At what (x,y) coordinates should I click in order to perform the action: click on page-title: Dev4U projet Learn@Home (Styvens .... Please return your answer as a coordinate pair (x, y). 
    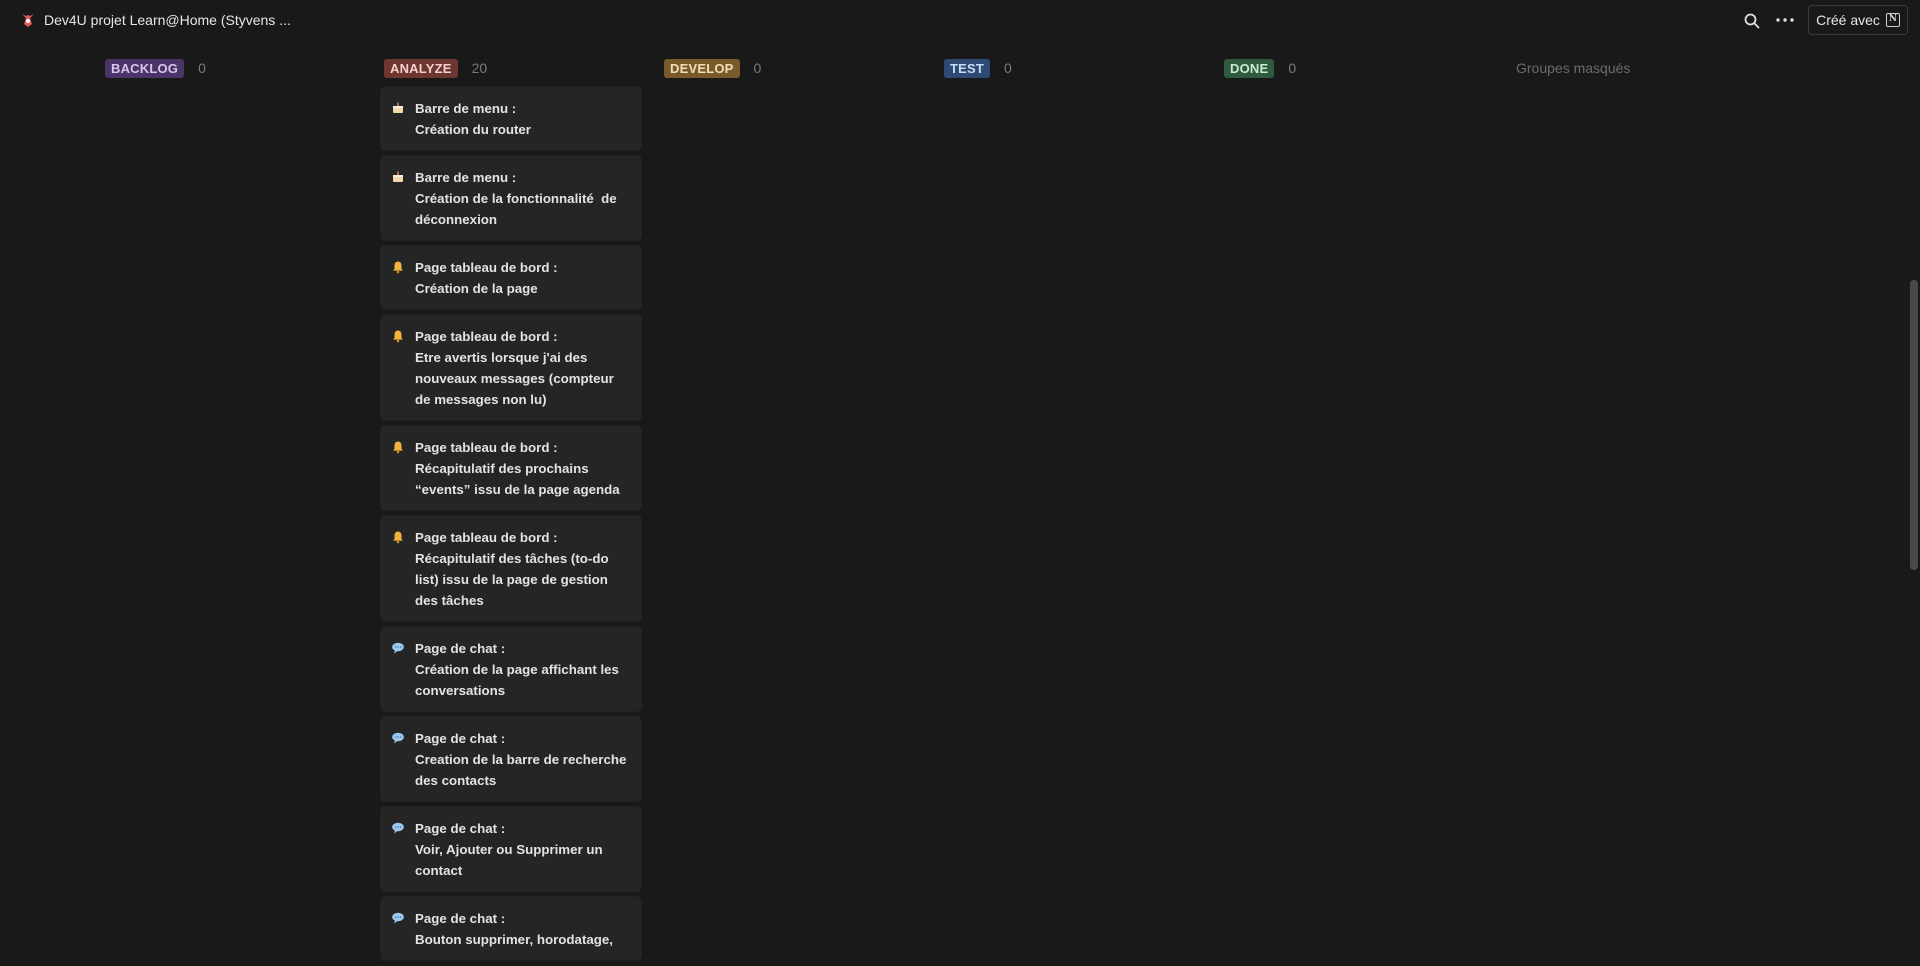
    Looking at the image, I should click on (167, 20).